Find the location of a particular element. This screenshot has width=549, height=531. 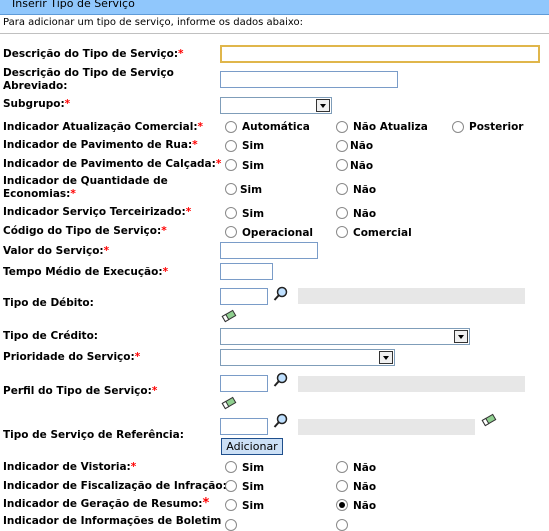

radio-pav-calcada-nao is located at coordinates (342, 165).